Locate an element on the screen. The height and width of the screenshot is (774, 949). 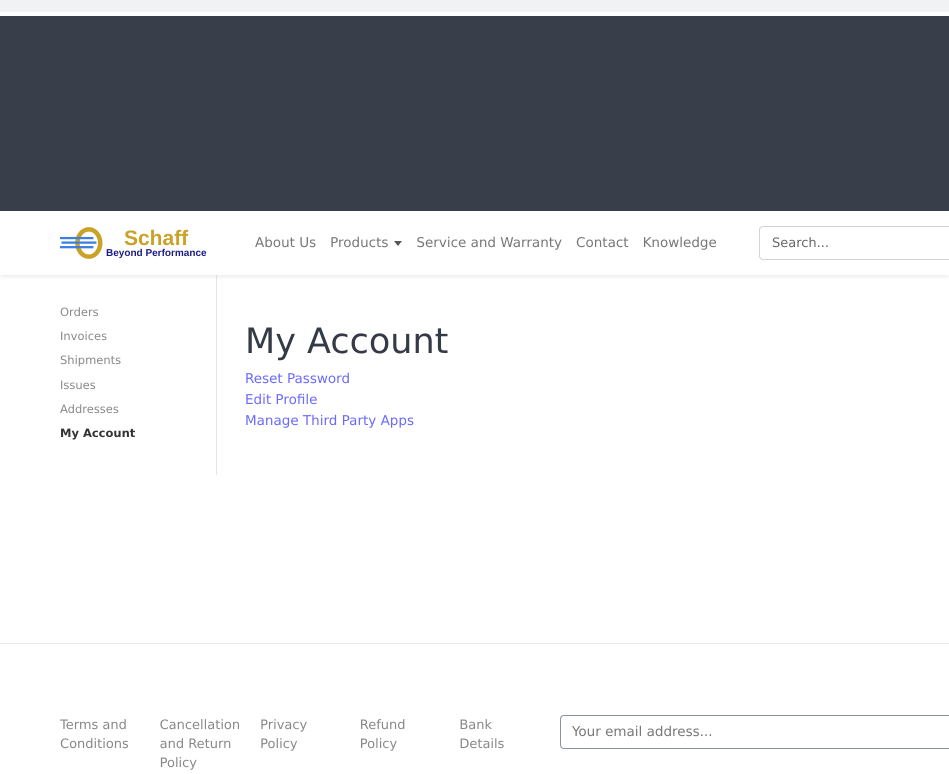
nav-link: About Us is located at coordinates (286, 243).